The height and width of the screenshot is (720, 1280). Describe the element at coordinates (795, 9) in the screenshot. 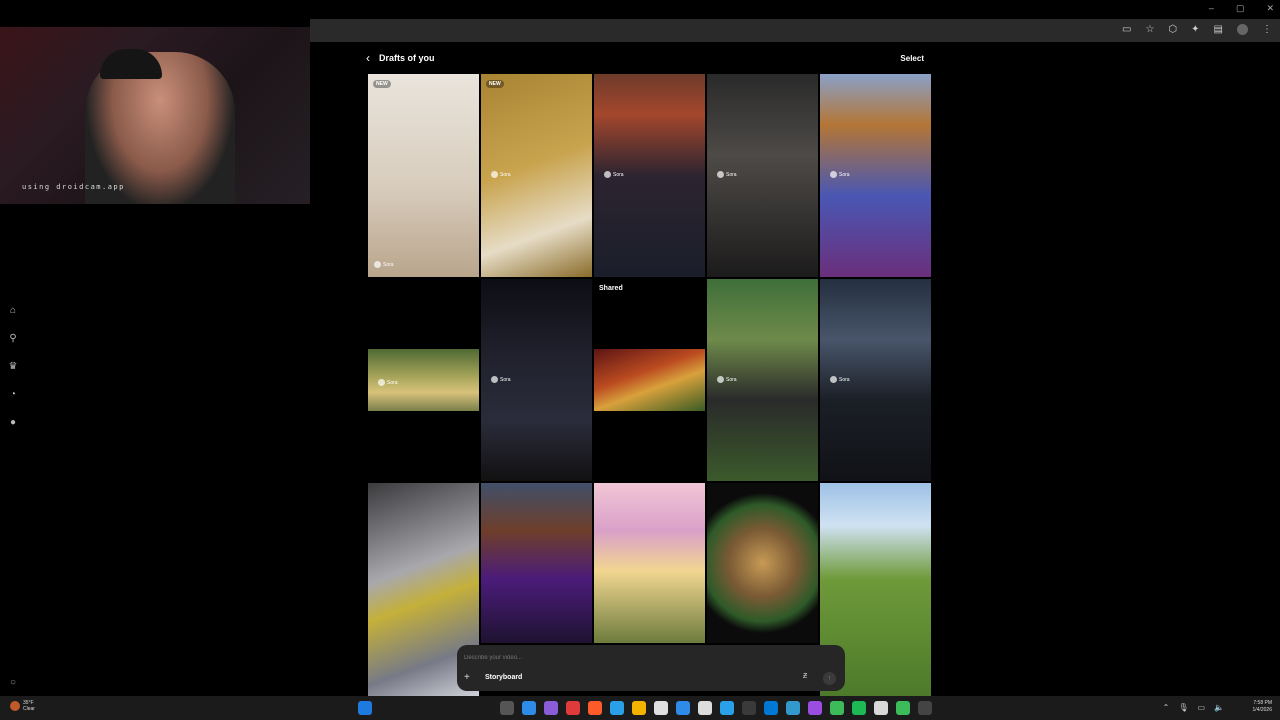

I see `browser-titlebar: – ▢ ✕` at that location.